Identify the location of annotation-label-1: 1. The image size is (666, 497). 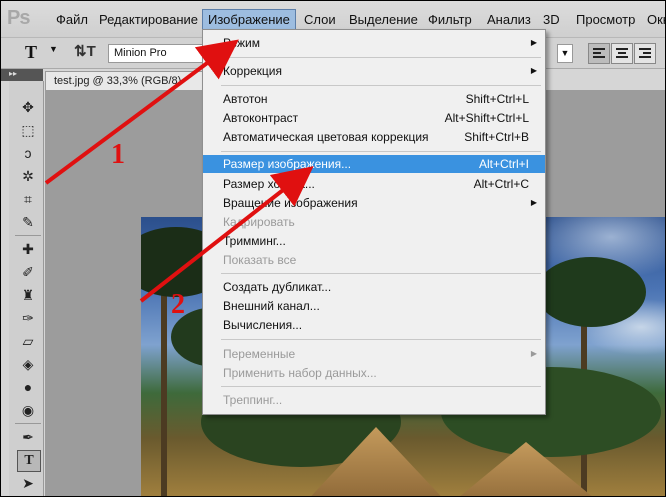
(118, 154).